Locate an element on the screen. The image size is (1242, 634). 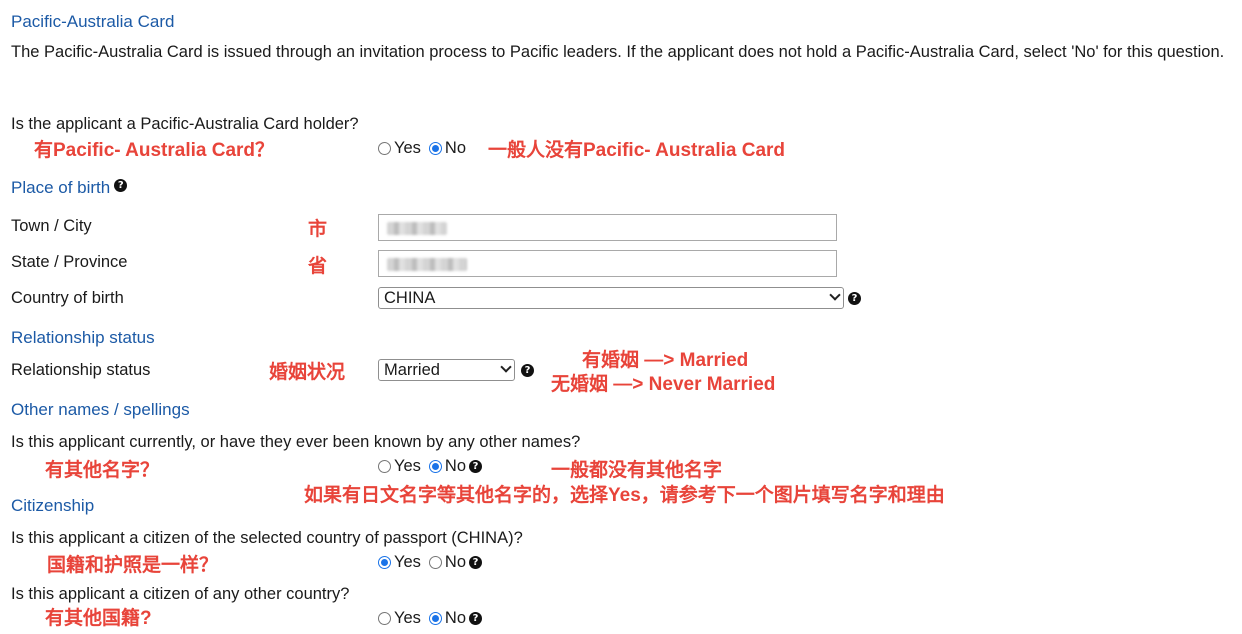
other-names-heading: Other names / spellings is located at coordinates (100, 409).